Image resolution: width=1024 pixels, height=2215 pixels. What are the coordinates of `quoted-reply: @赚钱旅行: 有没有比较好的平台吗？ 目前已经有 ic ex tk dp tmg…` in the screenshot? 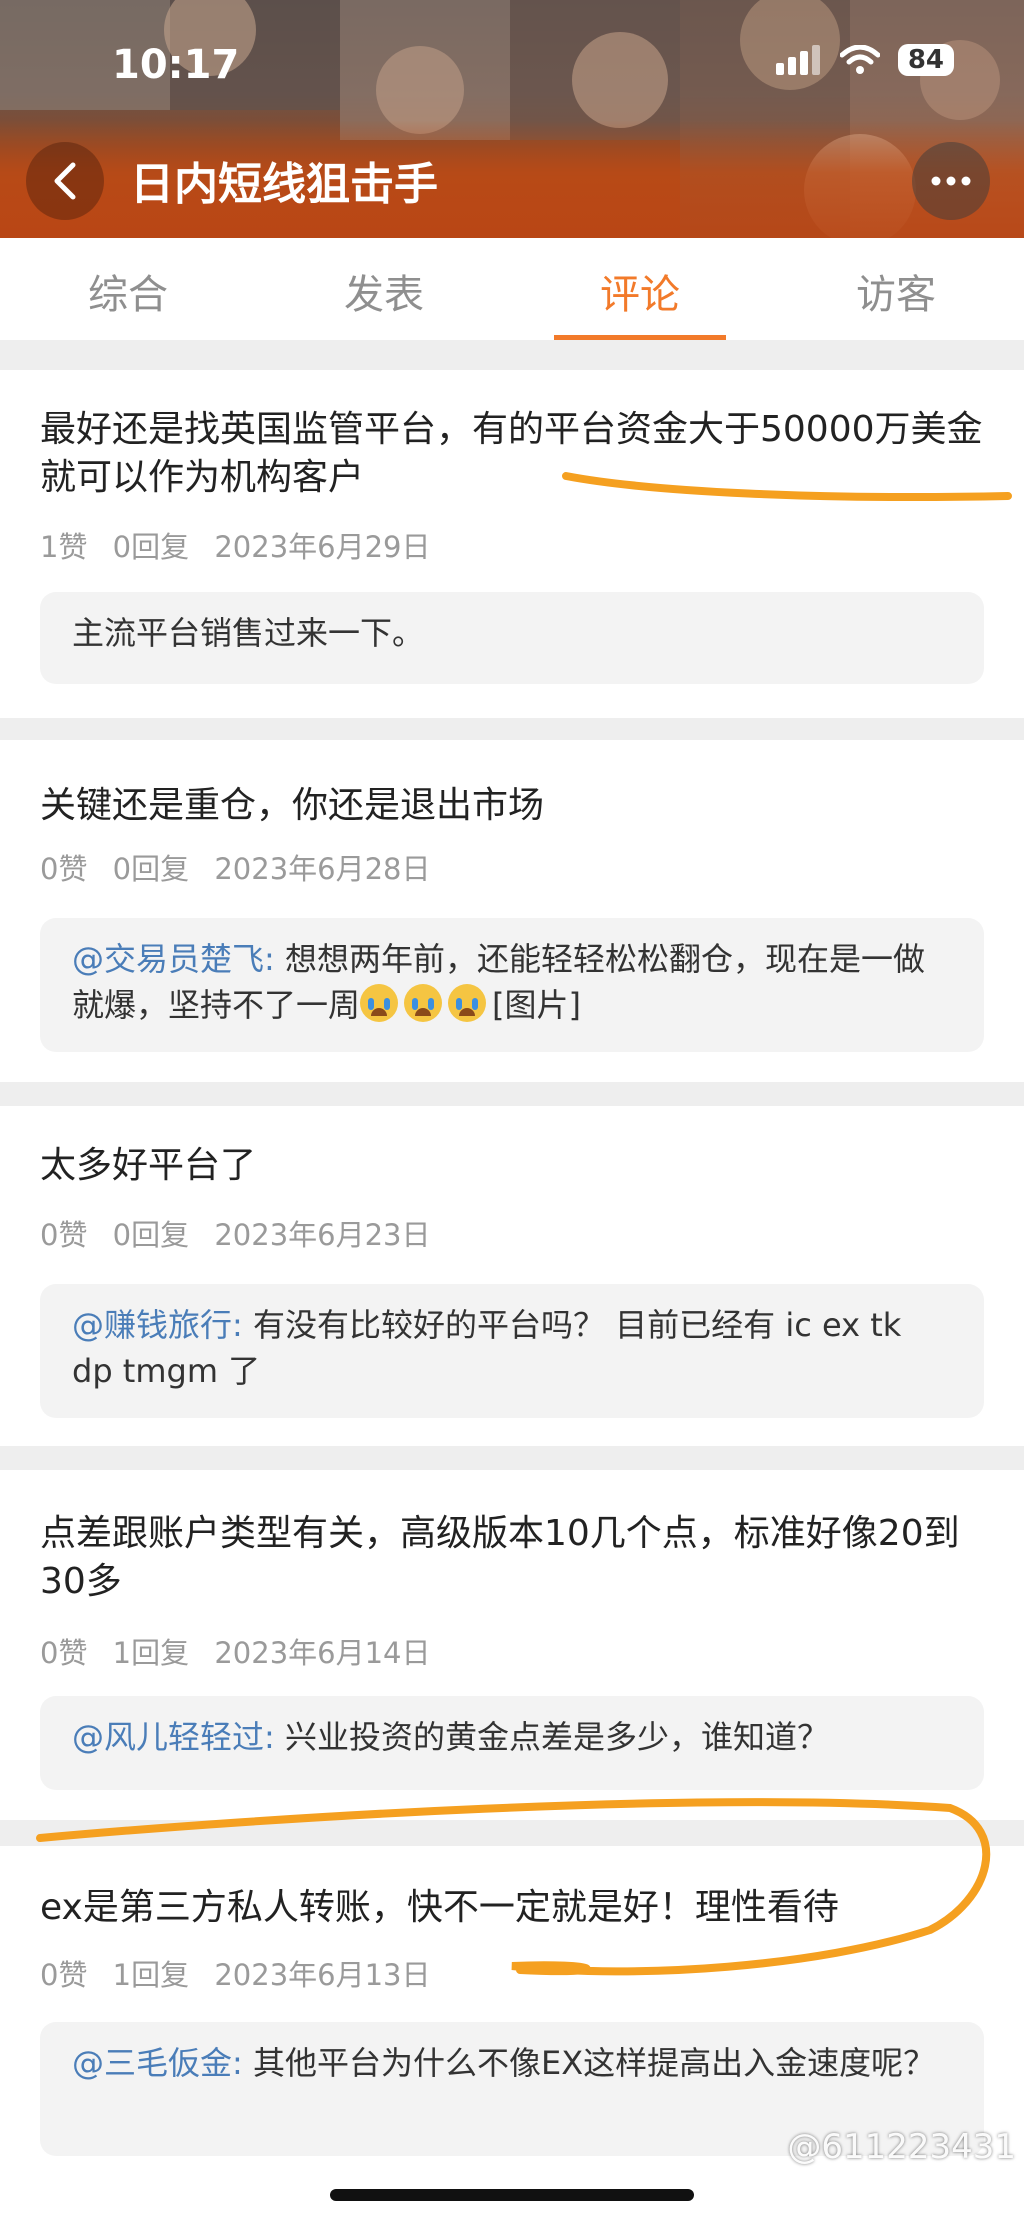 It's located at (512, 1351).